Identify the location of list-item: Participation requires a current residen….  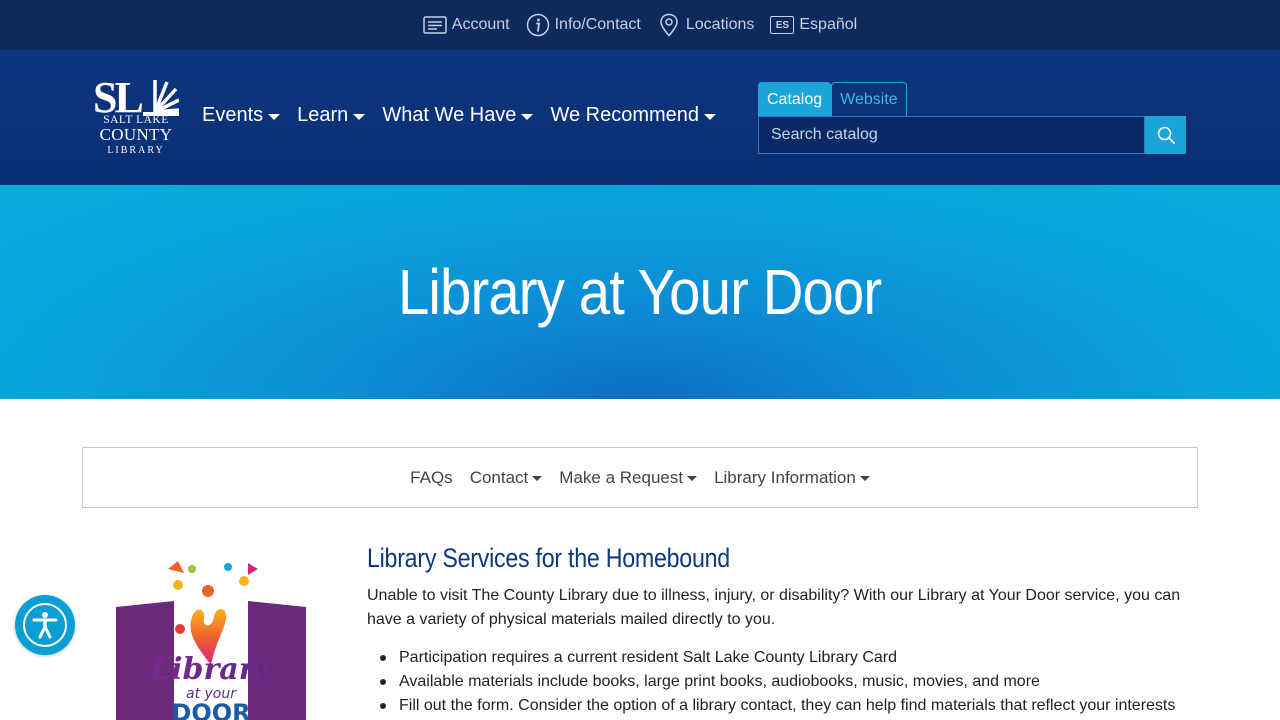
(783, 658).